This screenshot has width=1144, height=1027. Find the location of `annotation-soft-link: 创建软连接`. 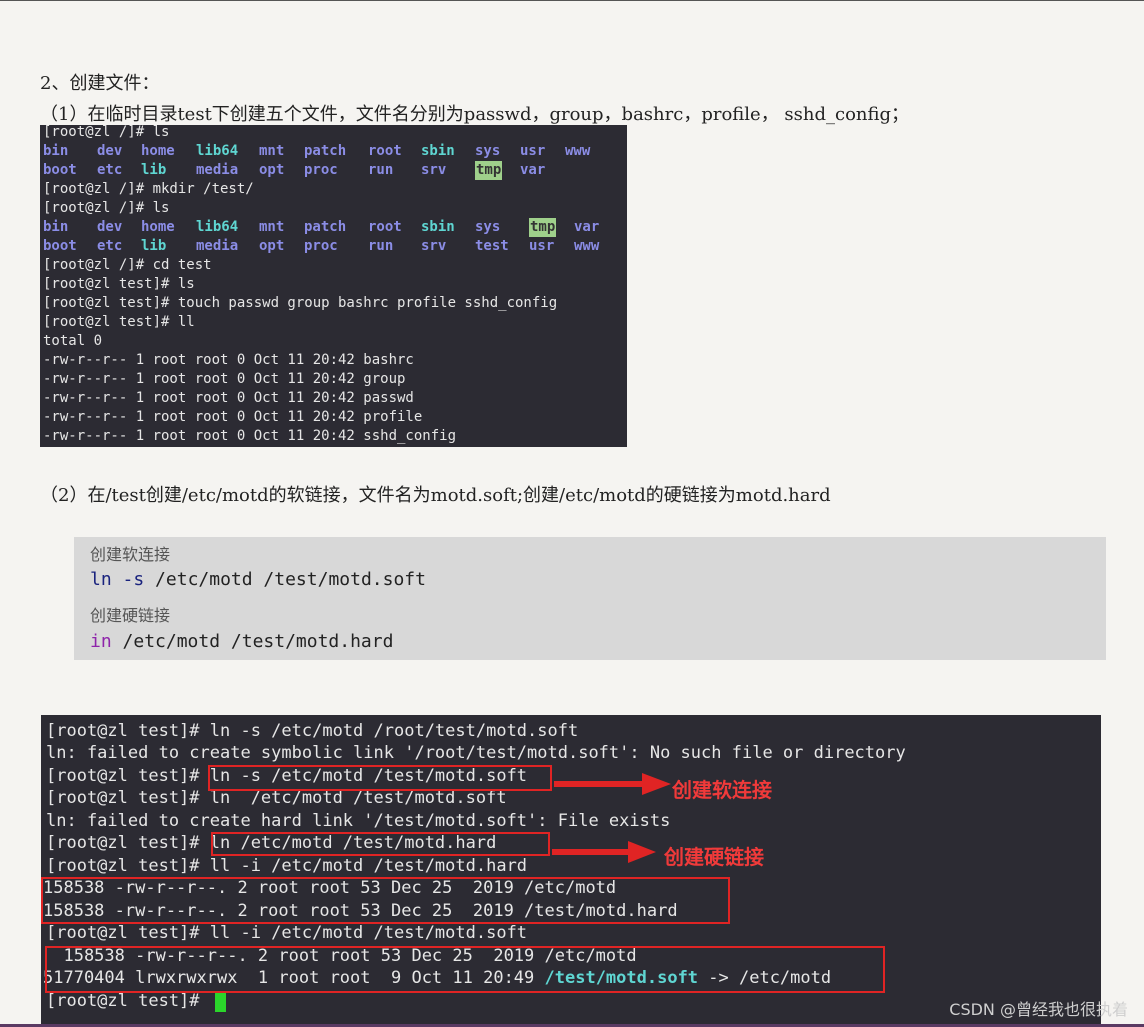

annotation-soft-link: 创建软连接 is located at coordinates (722, 790).